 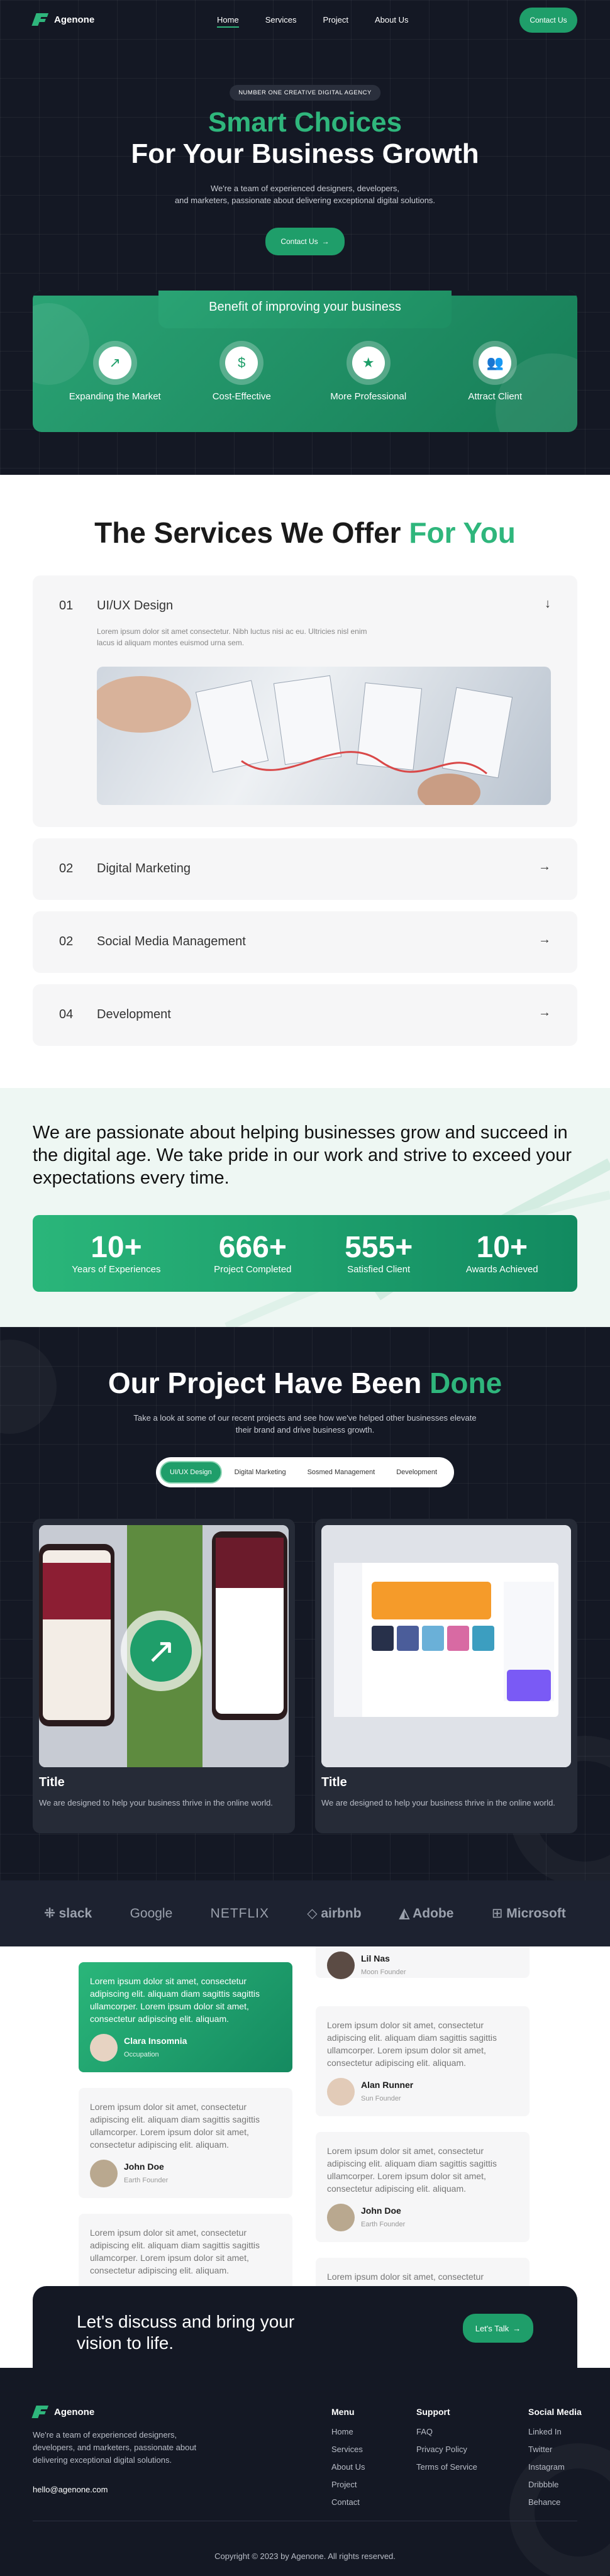 I want to click on testimonial-card: Lil Nas Moon Founder, so click(x=423, y=1962).